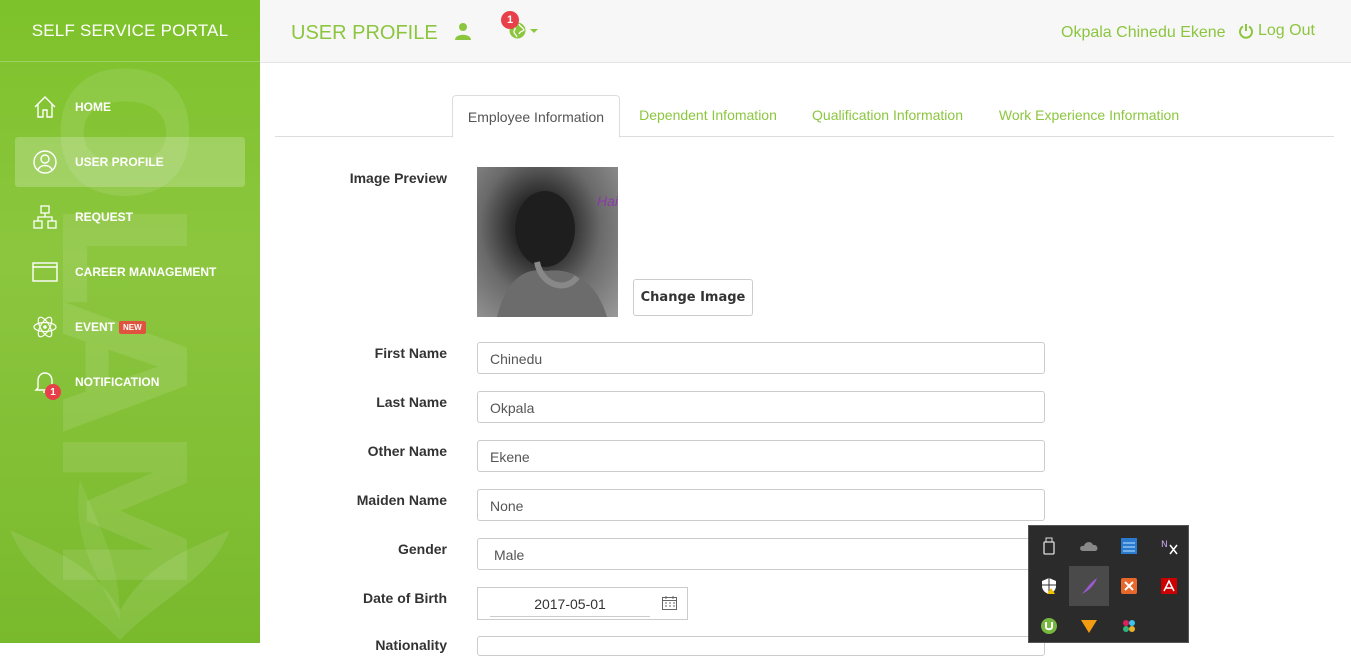 The image size is (1351, 656). I want to click on tab-dependent-information: Dependent Infomation, so click(708, 115).